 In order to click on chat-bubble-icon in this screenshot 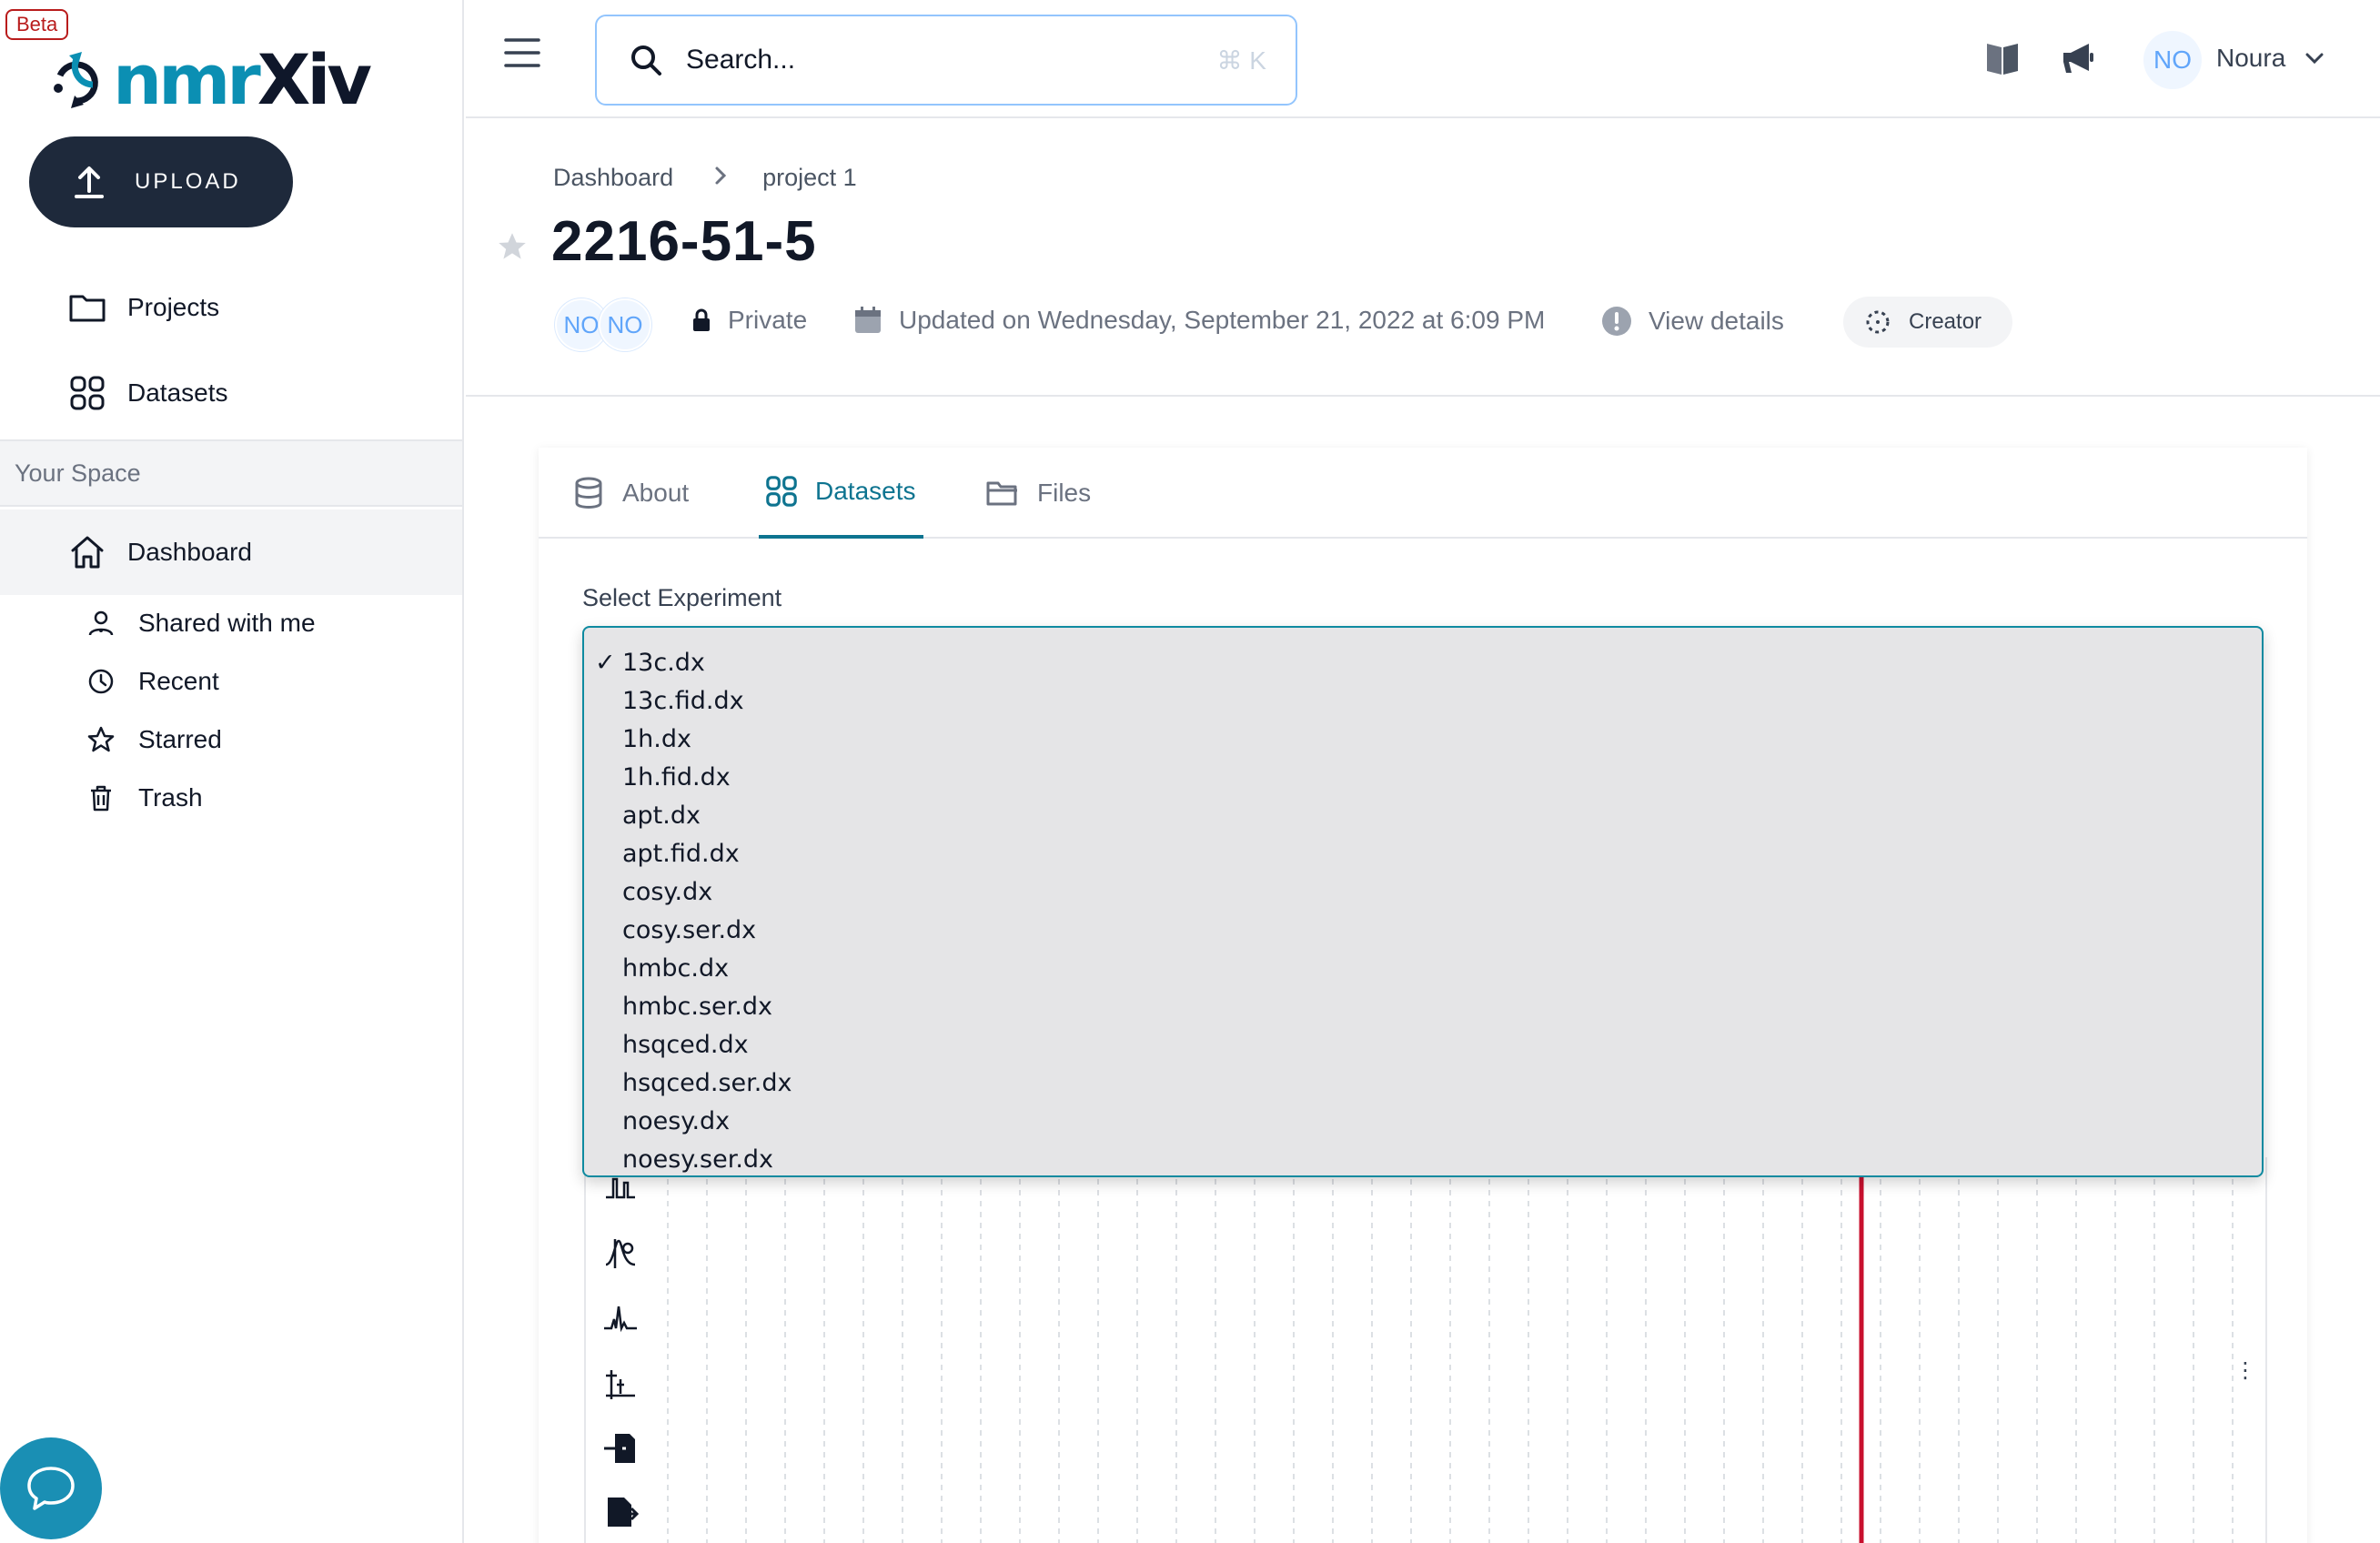, I will do `click(51, 1488)`.